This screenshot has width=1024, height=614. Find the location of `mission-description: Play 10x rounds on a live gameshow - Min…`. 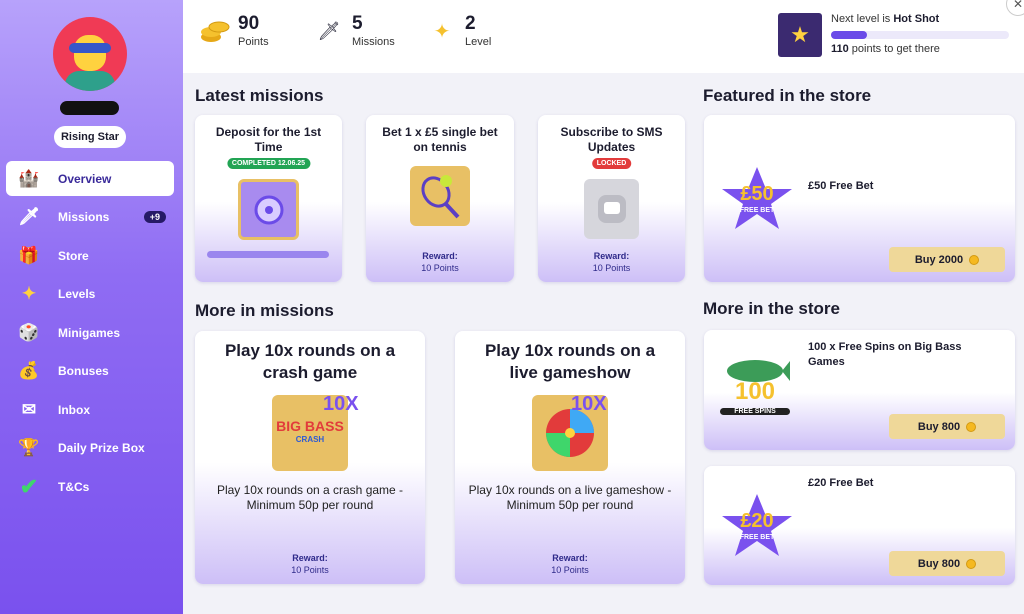

mission-description: Play 10x rounds on a live gameshow - Min… is located at coordinates (570, 497).